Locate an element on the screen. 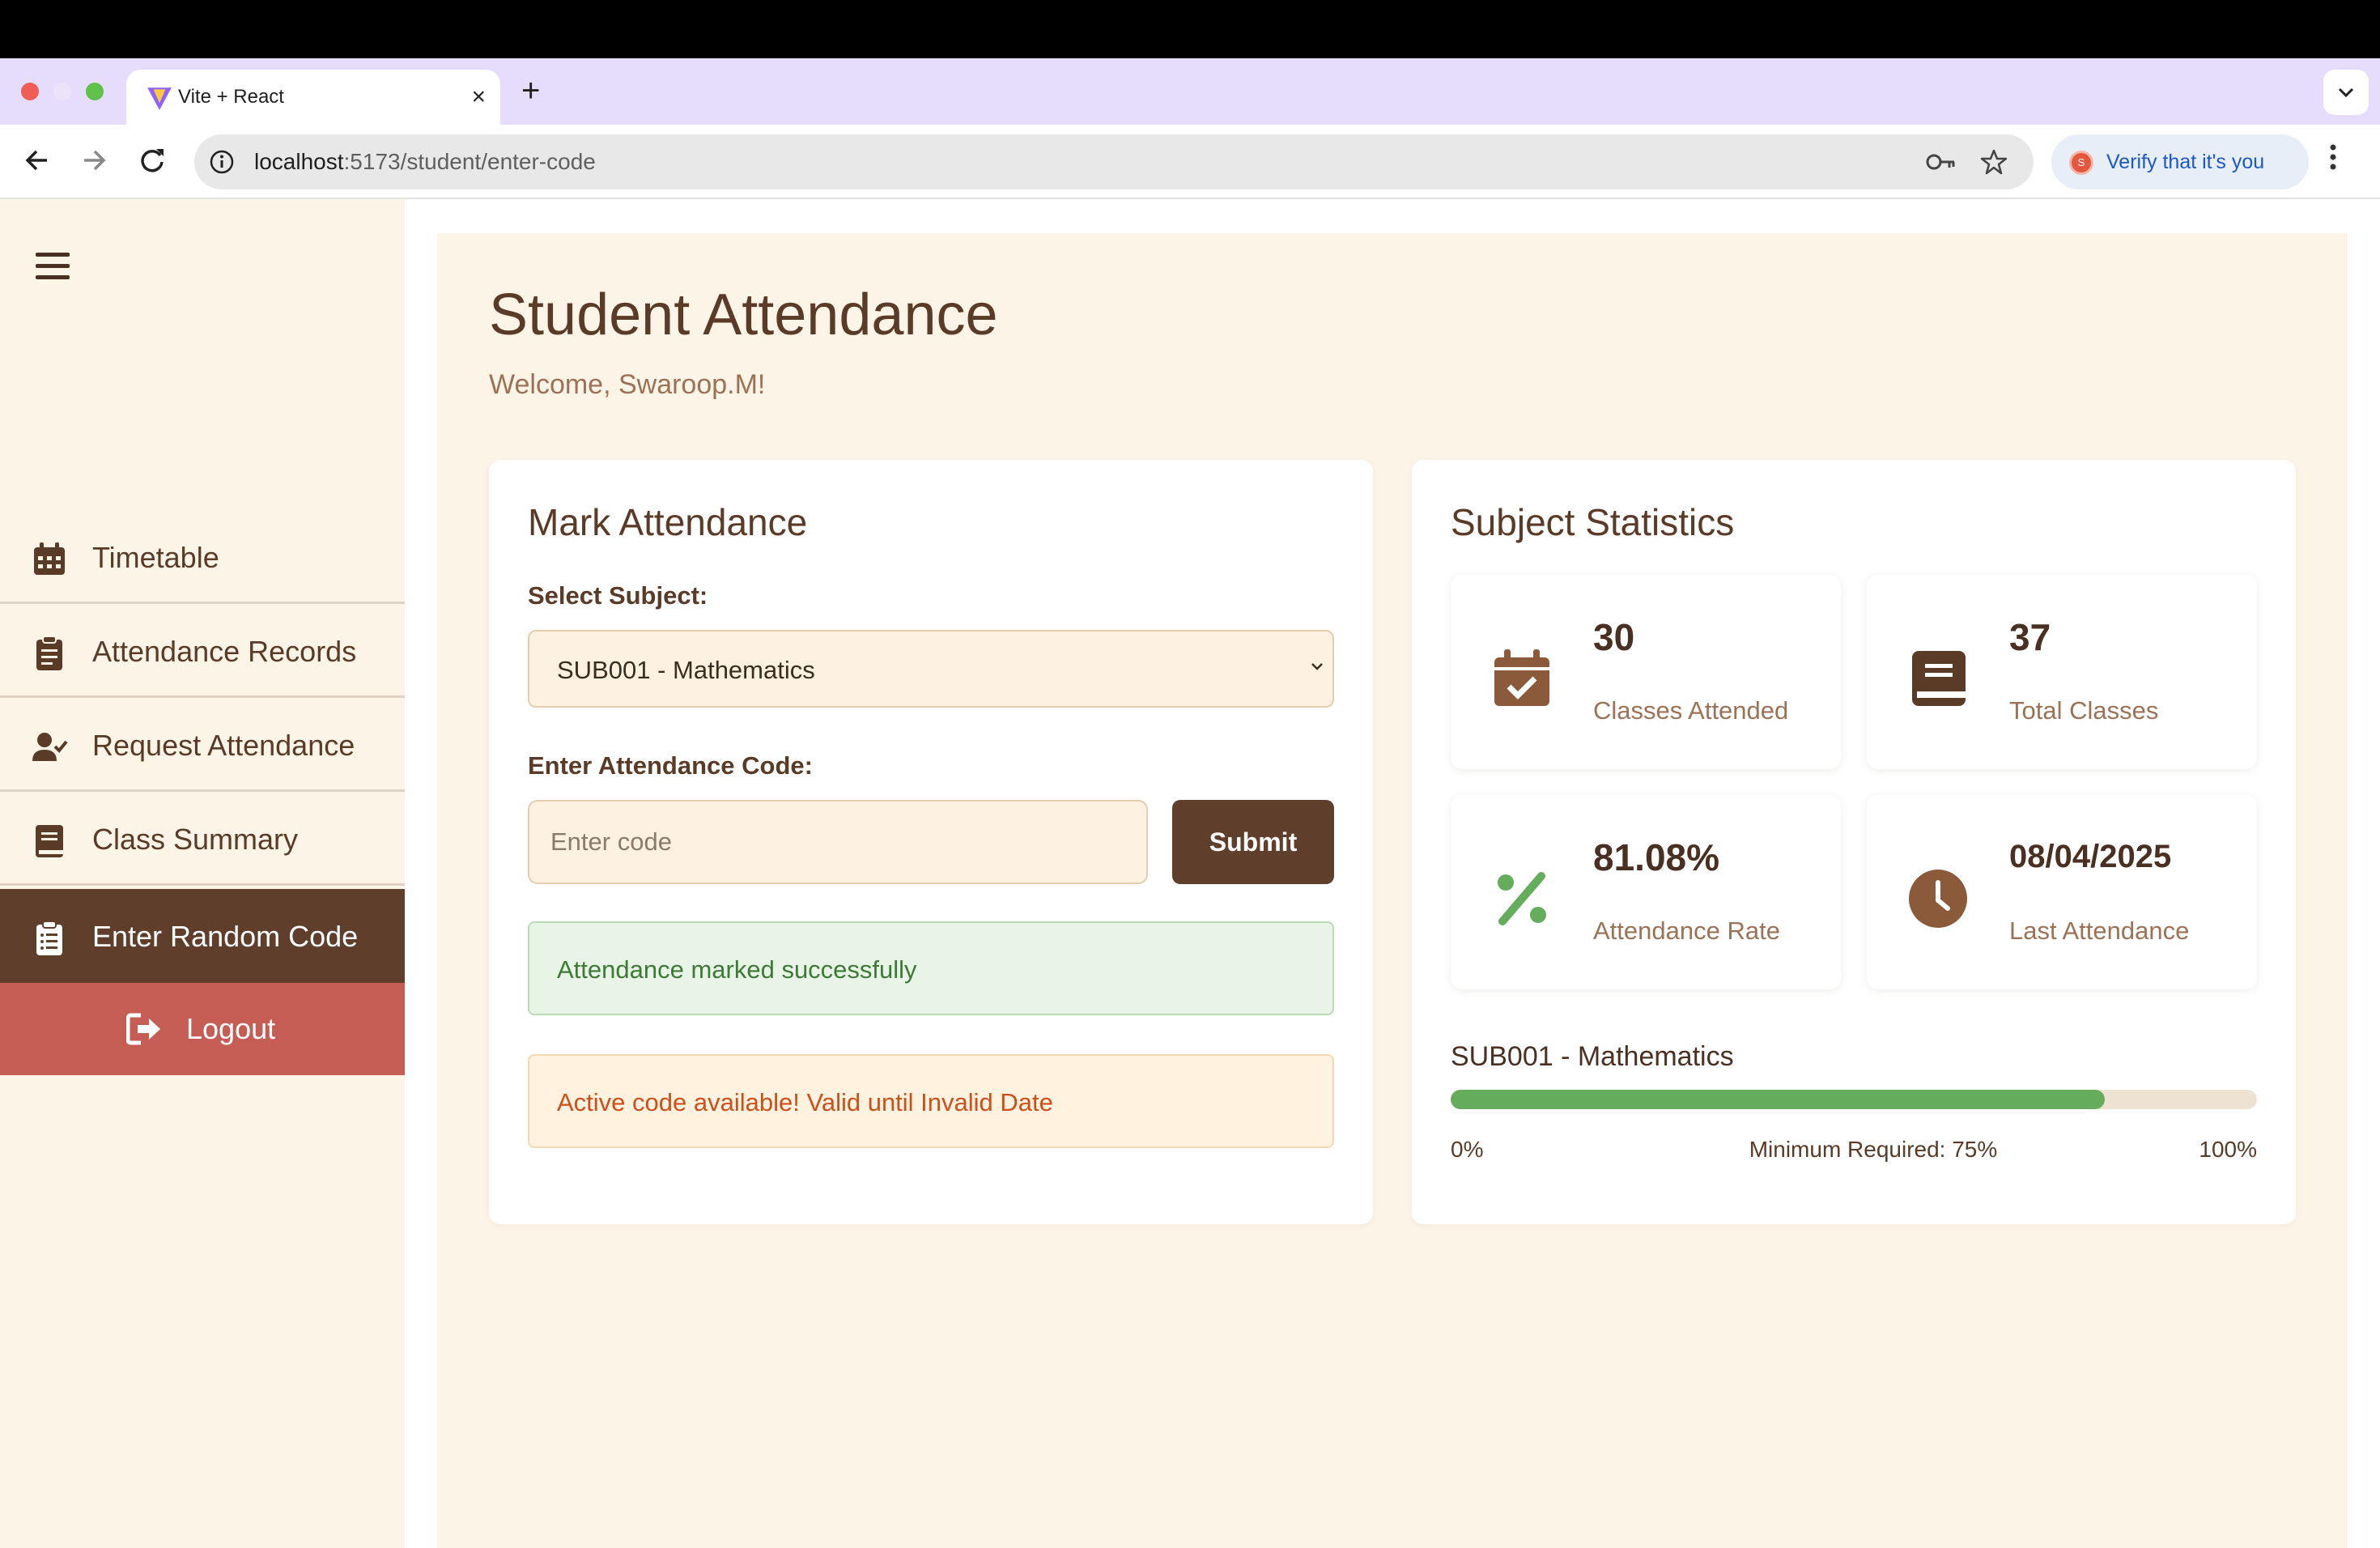 Image resolution: width=2380 pixels, height=1548 pixels. submit-button: Submit is located at coordinates (1253, 842).